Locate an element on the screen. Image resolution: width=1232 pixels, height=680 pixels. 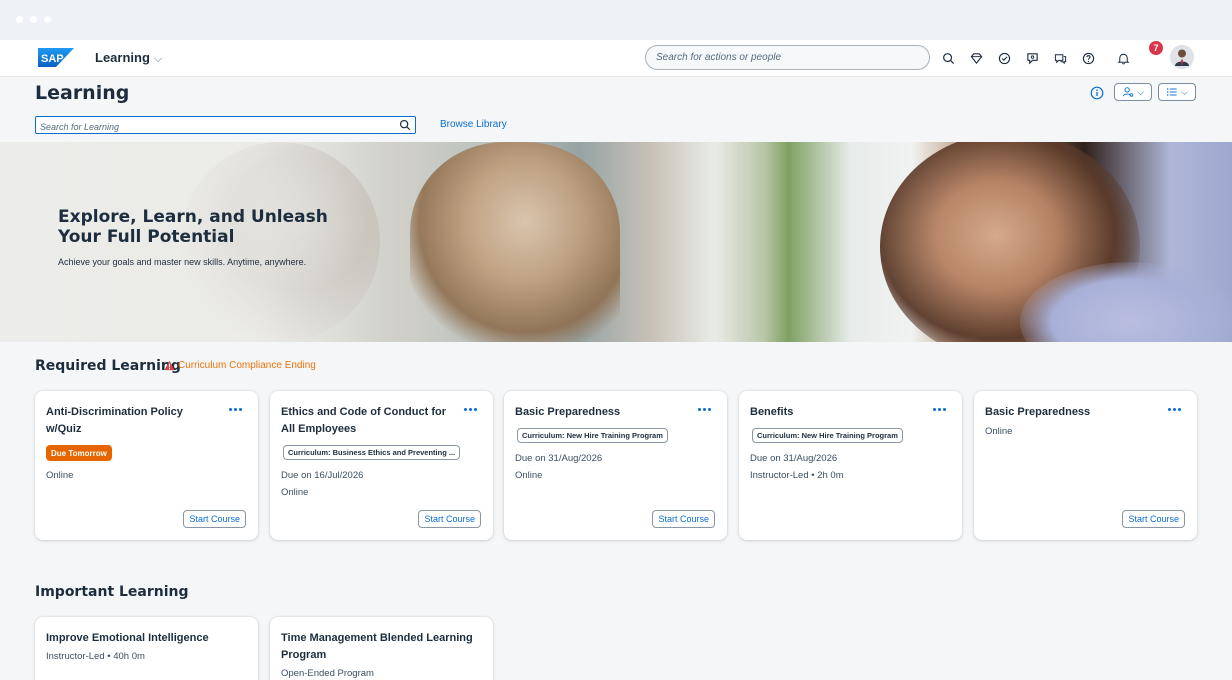
course-title: Anti-Discrimination Policy w/Quiz is located at coordinates (114, 420).